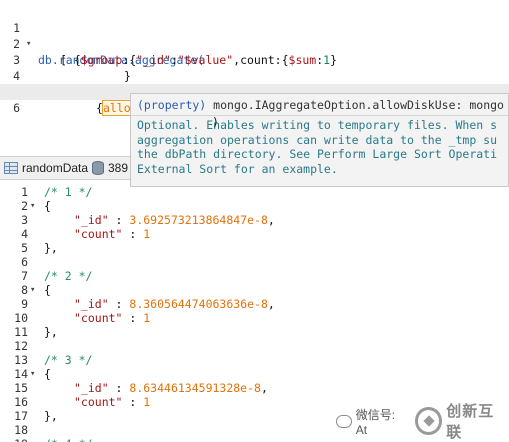 This screenshot has width=509, height=442. What do you see at coordinates (215, 122) in the screenshot?
I see `code-text: )` at bounding box center [215, 122].